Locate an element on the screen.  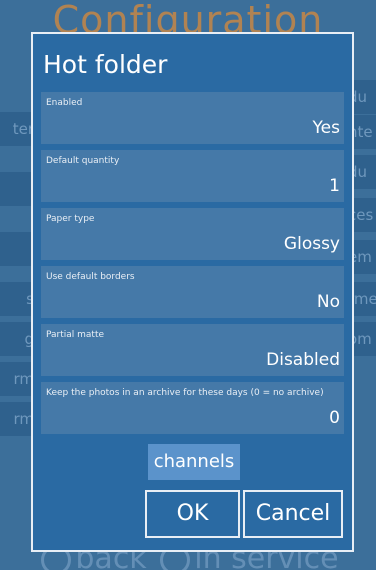
cancel-button: Cancel is located at coordinates (293, 514).